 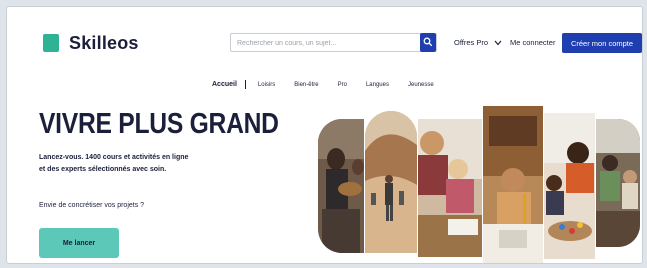 What do you see at coordinates (92, 205) in the screenshot?
I see `hero-prompt: Envie de concrétiser vos projets ?` at bounding box center [92, 205].